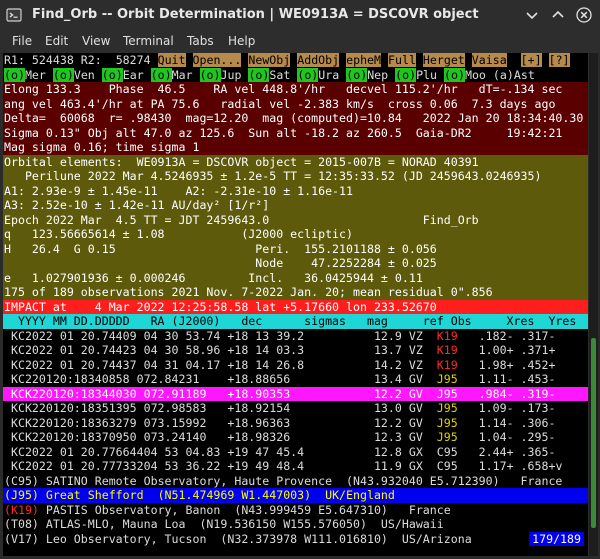 This screenshot has height=559, width=600. Describe the element at coordinates (558, 15) in the screenshot. I see `maximize-icon` at that location.